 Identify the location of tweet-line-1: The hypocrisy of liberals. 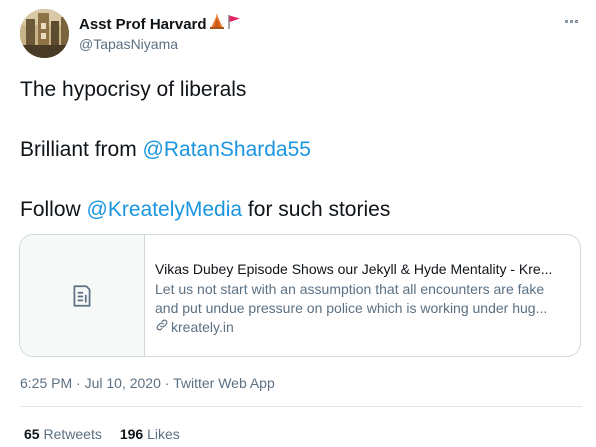
(133, 89).